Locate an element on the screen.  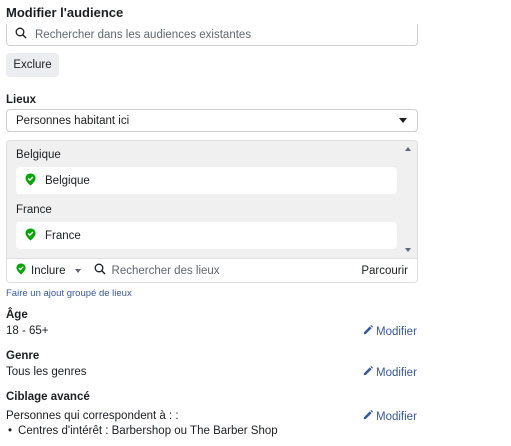
country-group-label: Belgique is located at coordinates (38, 155).